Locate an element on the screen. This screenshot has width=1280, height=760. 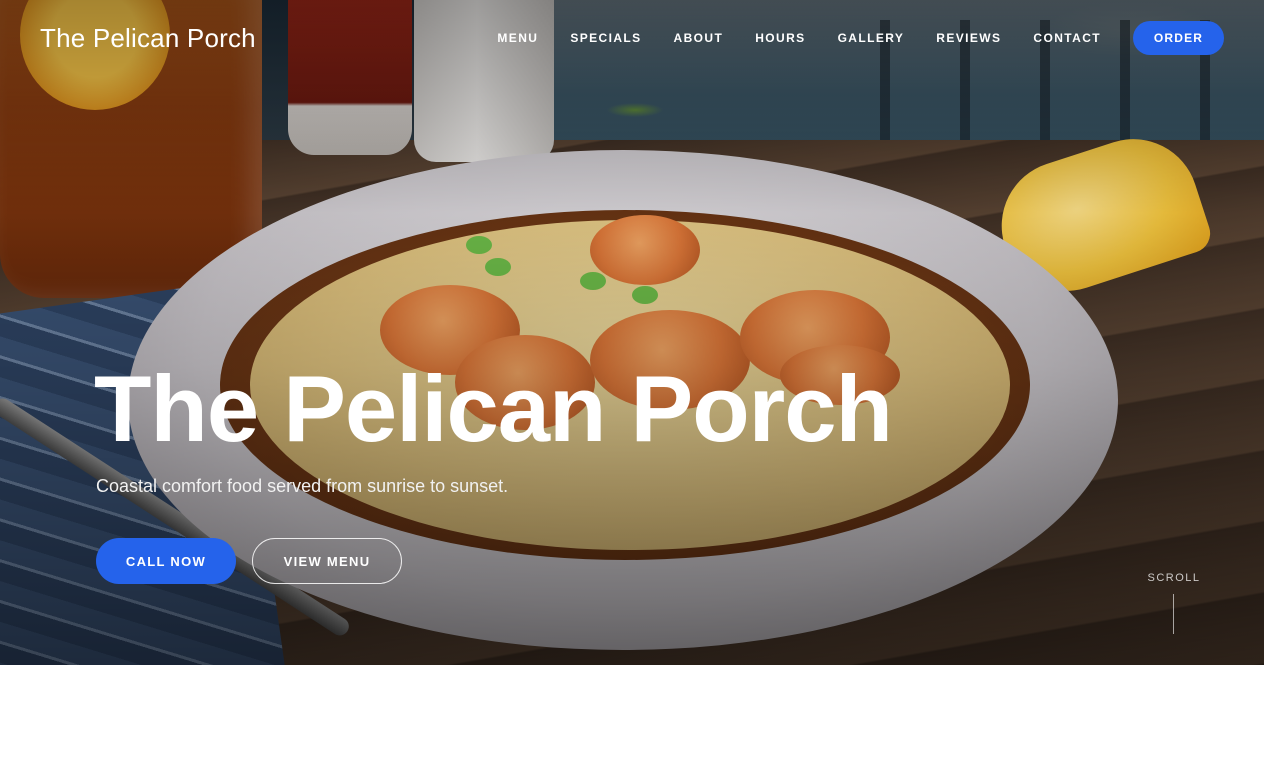
hero-title: The Pelican Porch is located at coordinates (493, 408).